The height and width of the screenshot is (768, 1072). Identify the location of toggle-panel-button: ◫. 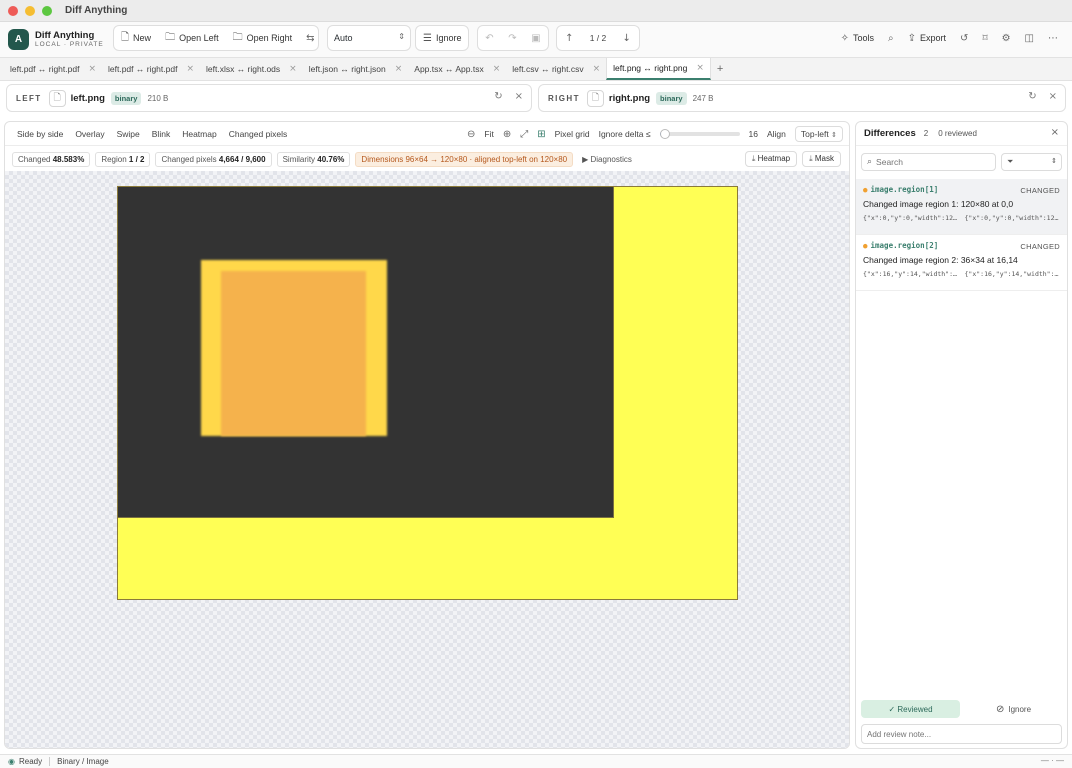
(1029, 38).